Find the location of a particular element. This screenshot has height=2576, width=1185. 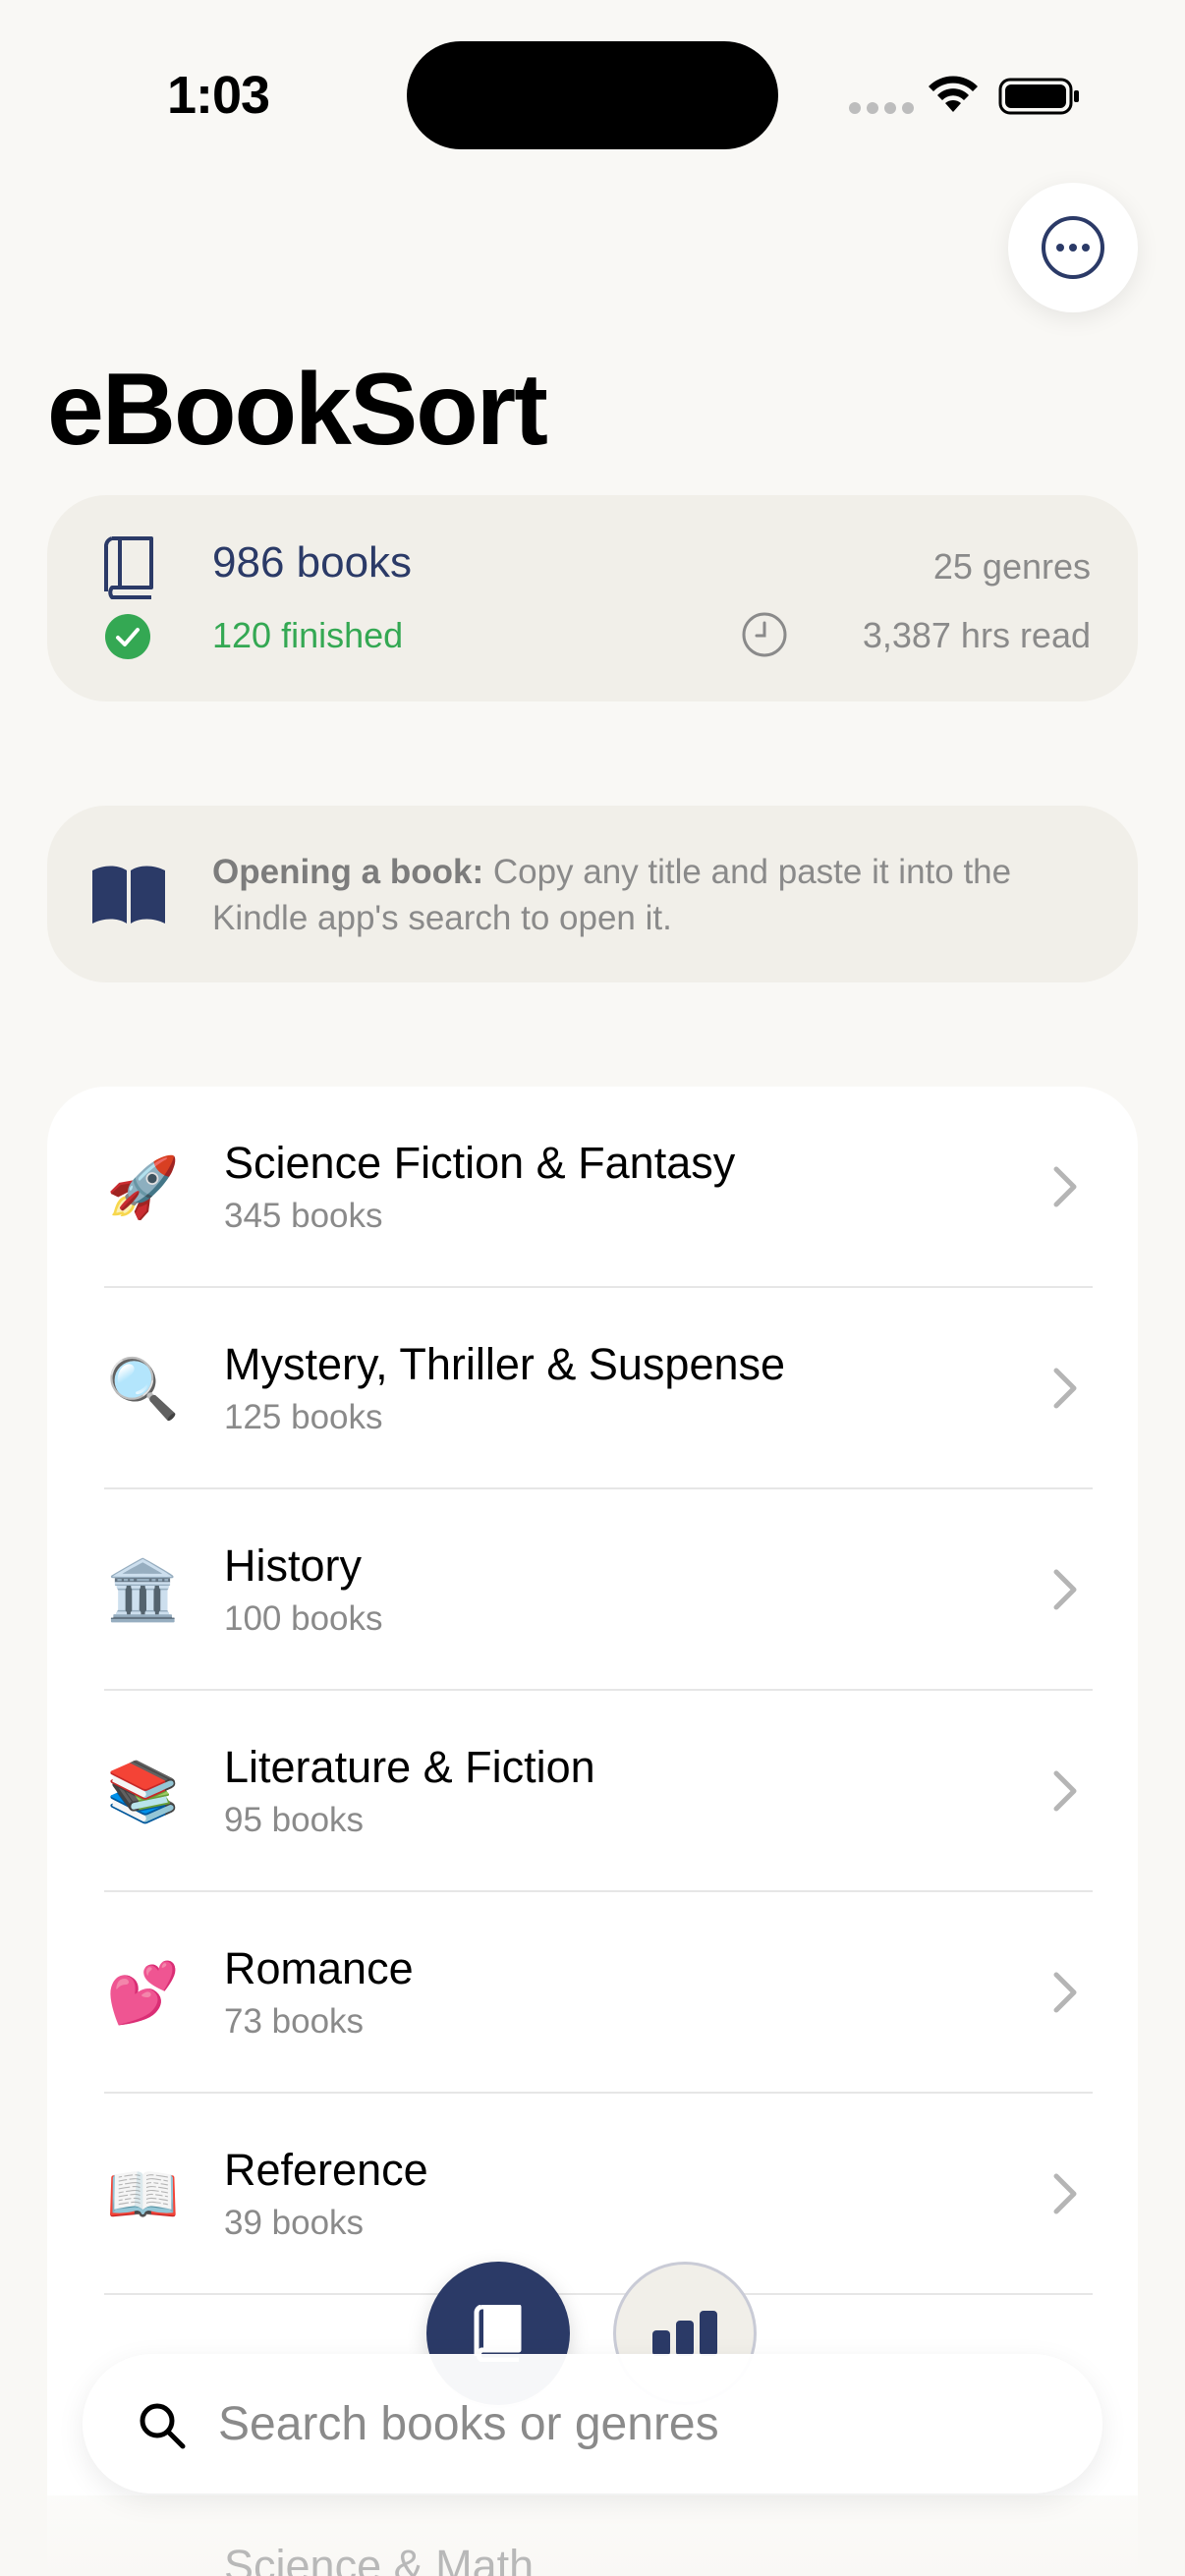

genre-name: Reference is located at coordinates (326, 2170).